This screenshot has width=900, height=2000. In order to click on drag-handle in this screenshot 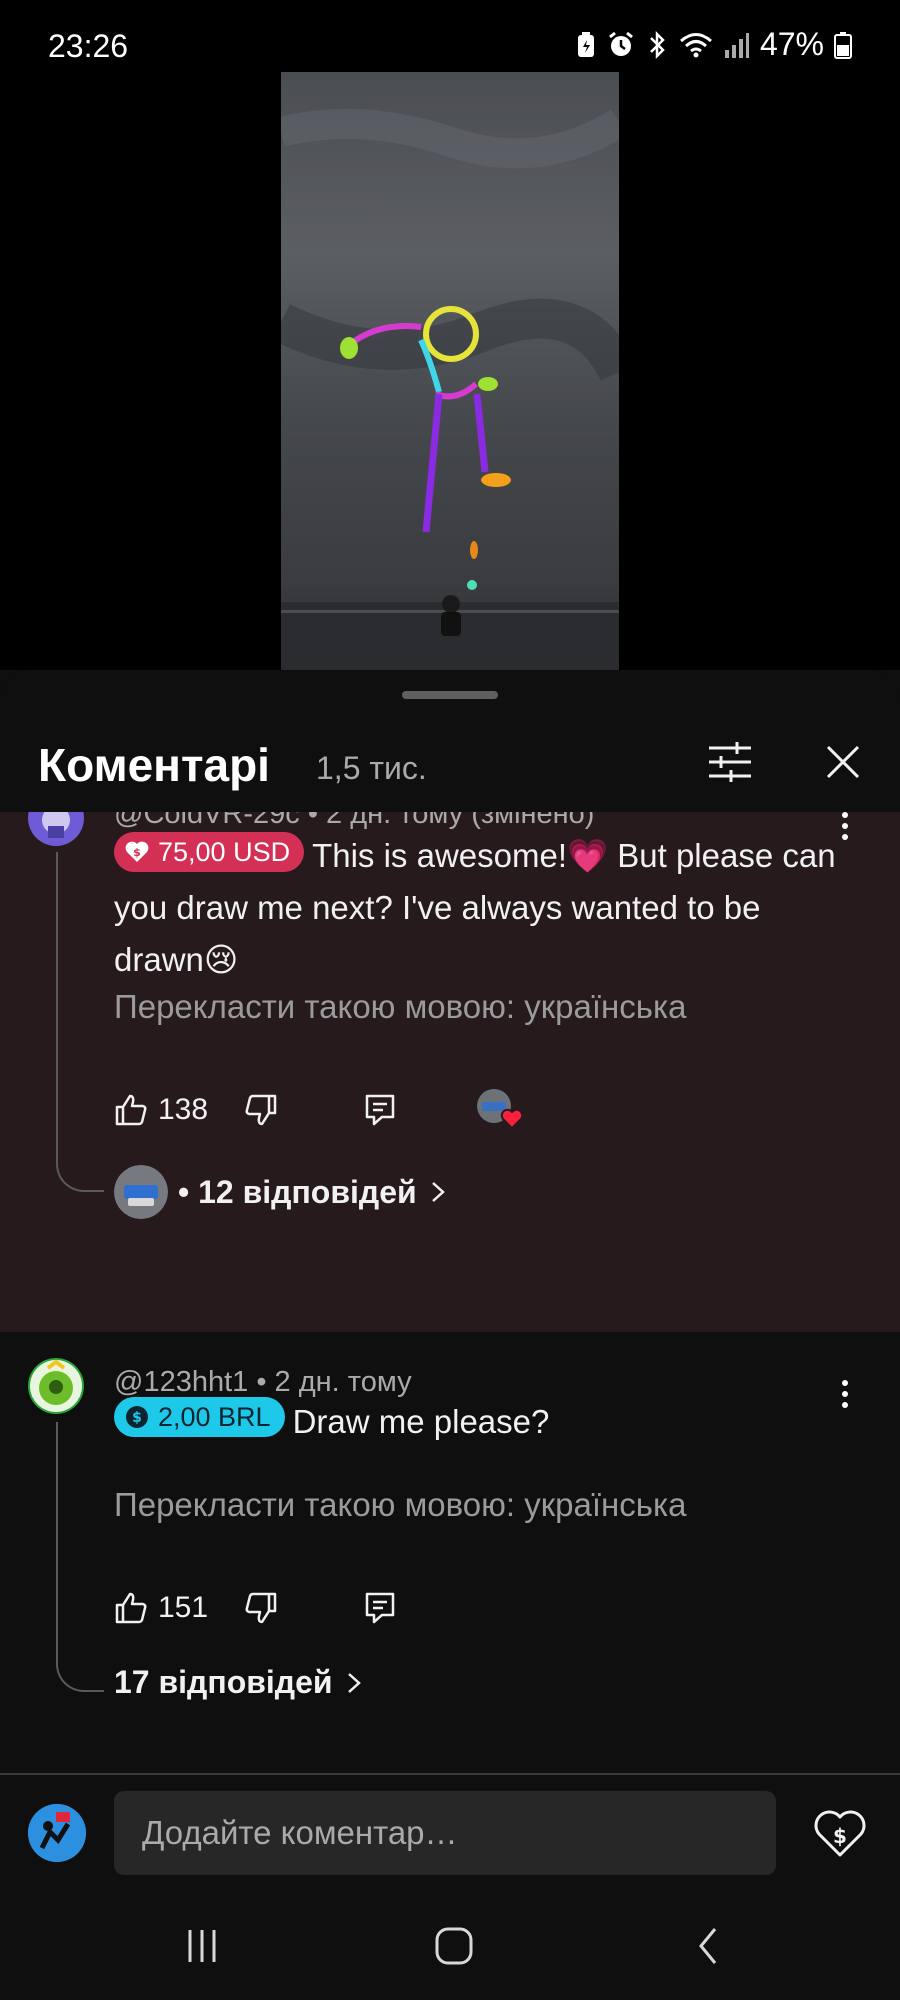, I will do `click(450, 695)`.